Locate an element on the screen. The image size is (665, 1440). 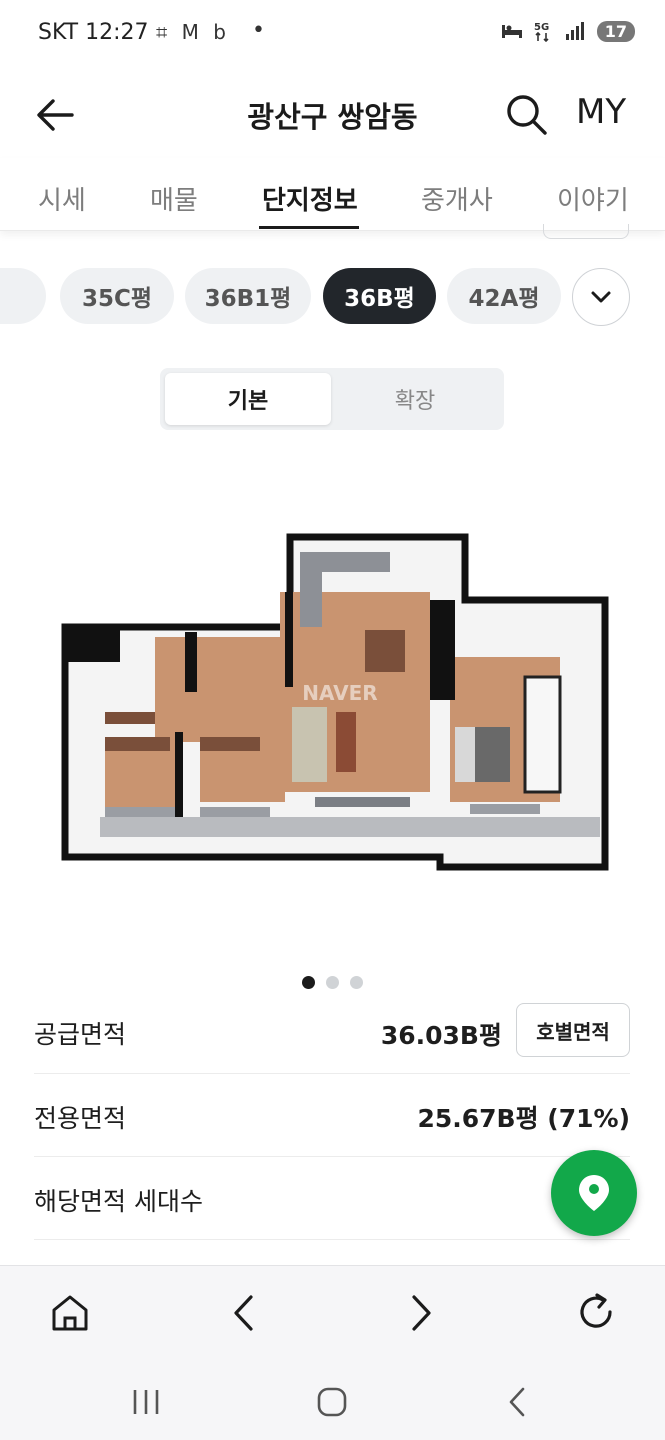
forward-chevron-icon is located at coordinates (420, 1313).